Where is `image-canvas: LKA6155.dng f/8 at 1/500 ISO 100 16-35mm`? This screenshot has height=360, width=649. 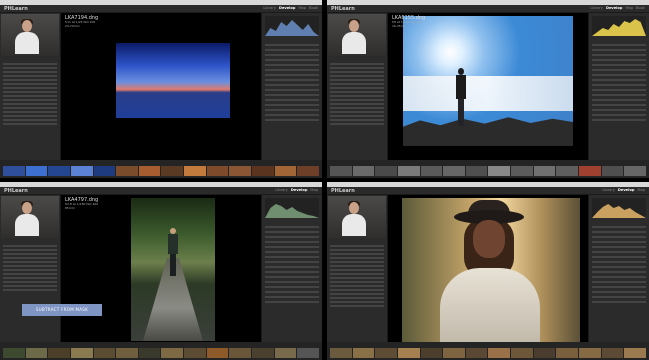
image-canvas: LKA6155.dng f/8 at 1/500 ISO 100 16-35mm is located at coordinates (488, 86).